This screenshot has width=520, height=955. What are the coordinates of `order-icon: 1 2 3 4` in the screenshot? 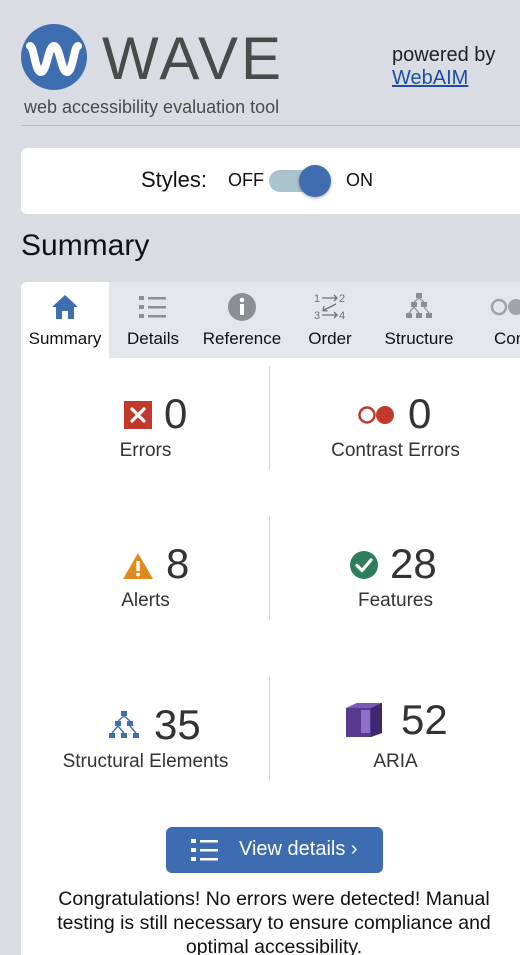 It's located at (330, 307).